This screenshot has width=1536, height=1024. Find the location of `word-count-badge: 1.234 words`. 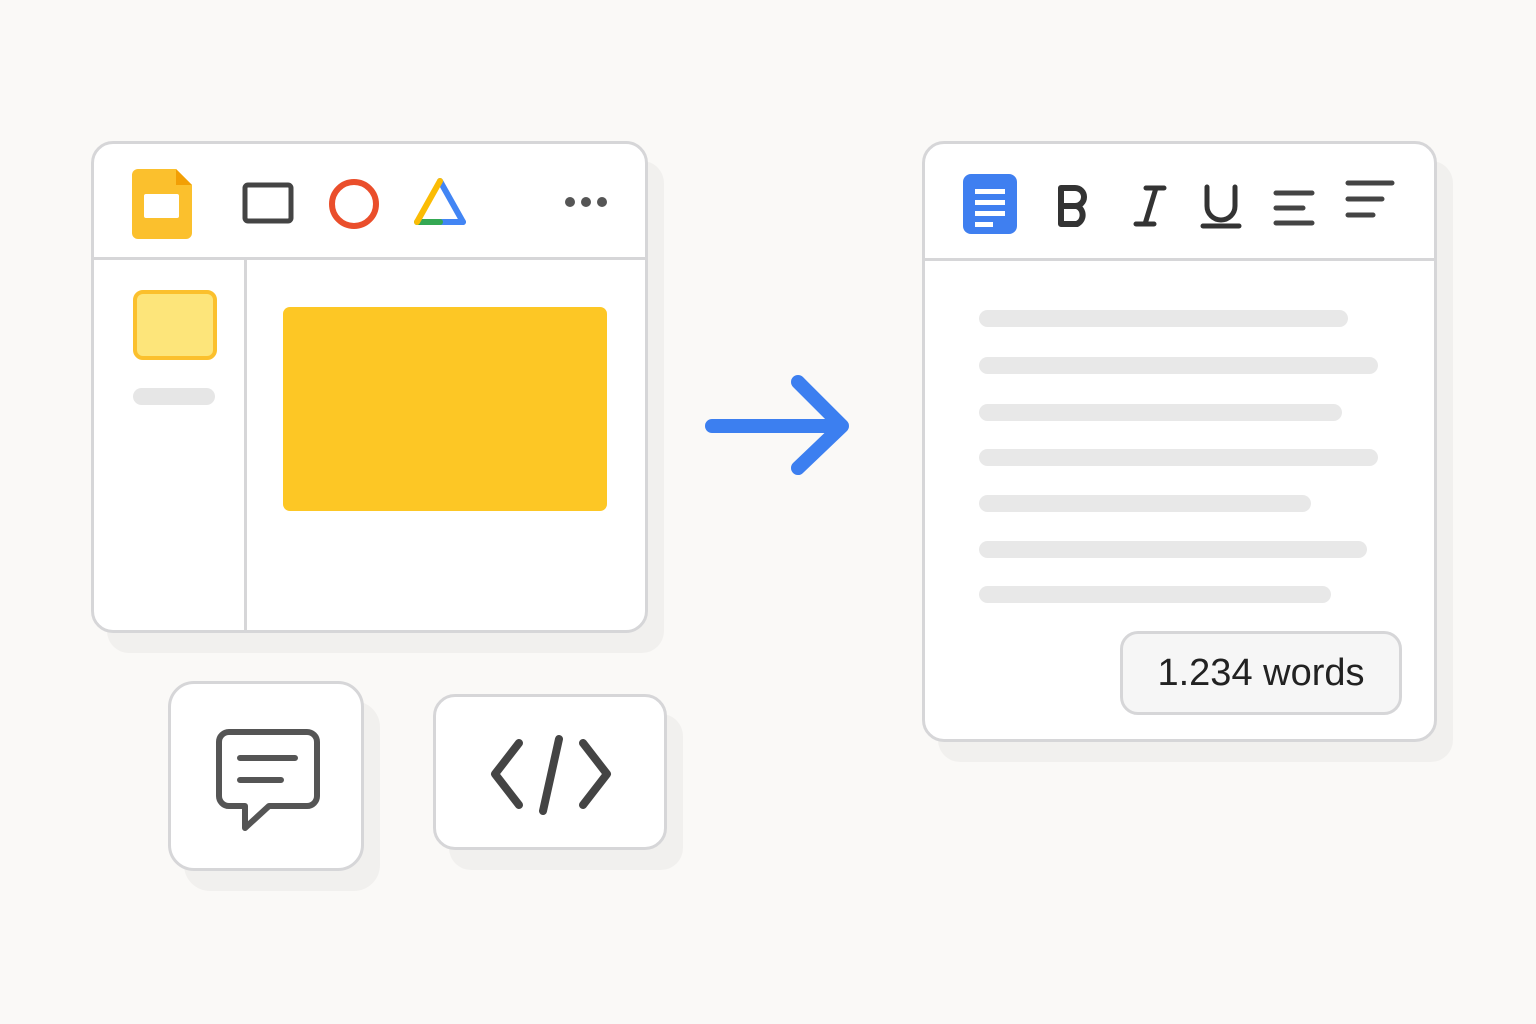

word-count-badge: 1.234 words is located at coordinates (1261, 673).